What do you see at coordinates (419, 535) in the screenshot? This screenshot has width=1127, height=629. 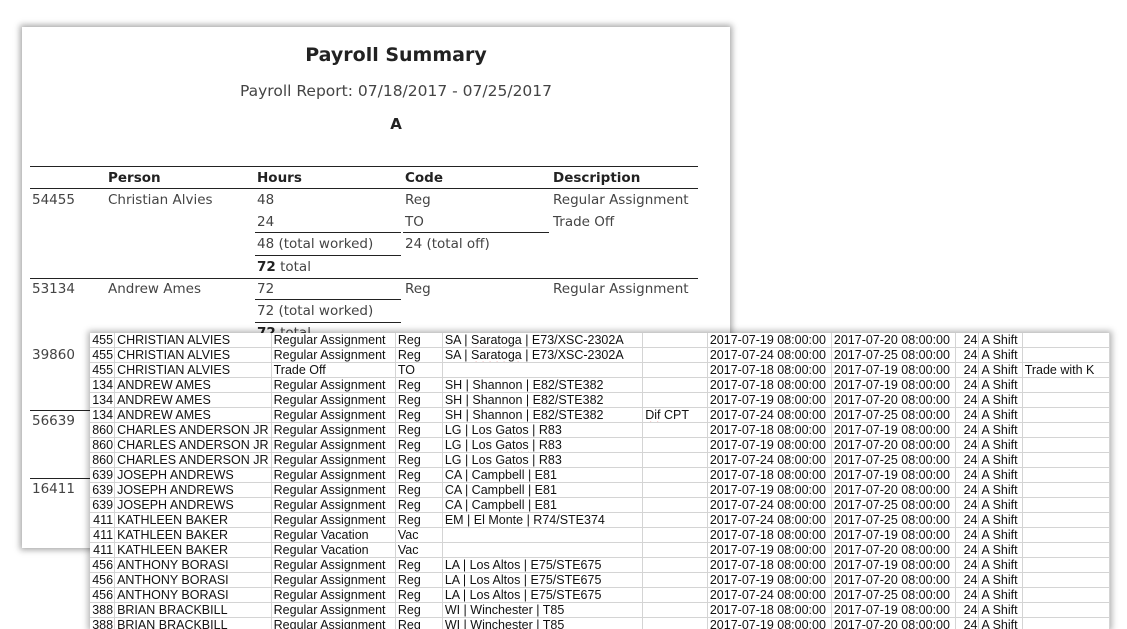 I see `cell-pay-code: Vac` at bounding box center [419, 535].